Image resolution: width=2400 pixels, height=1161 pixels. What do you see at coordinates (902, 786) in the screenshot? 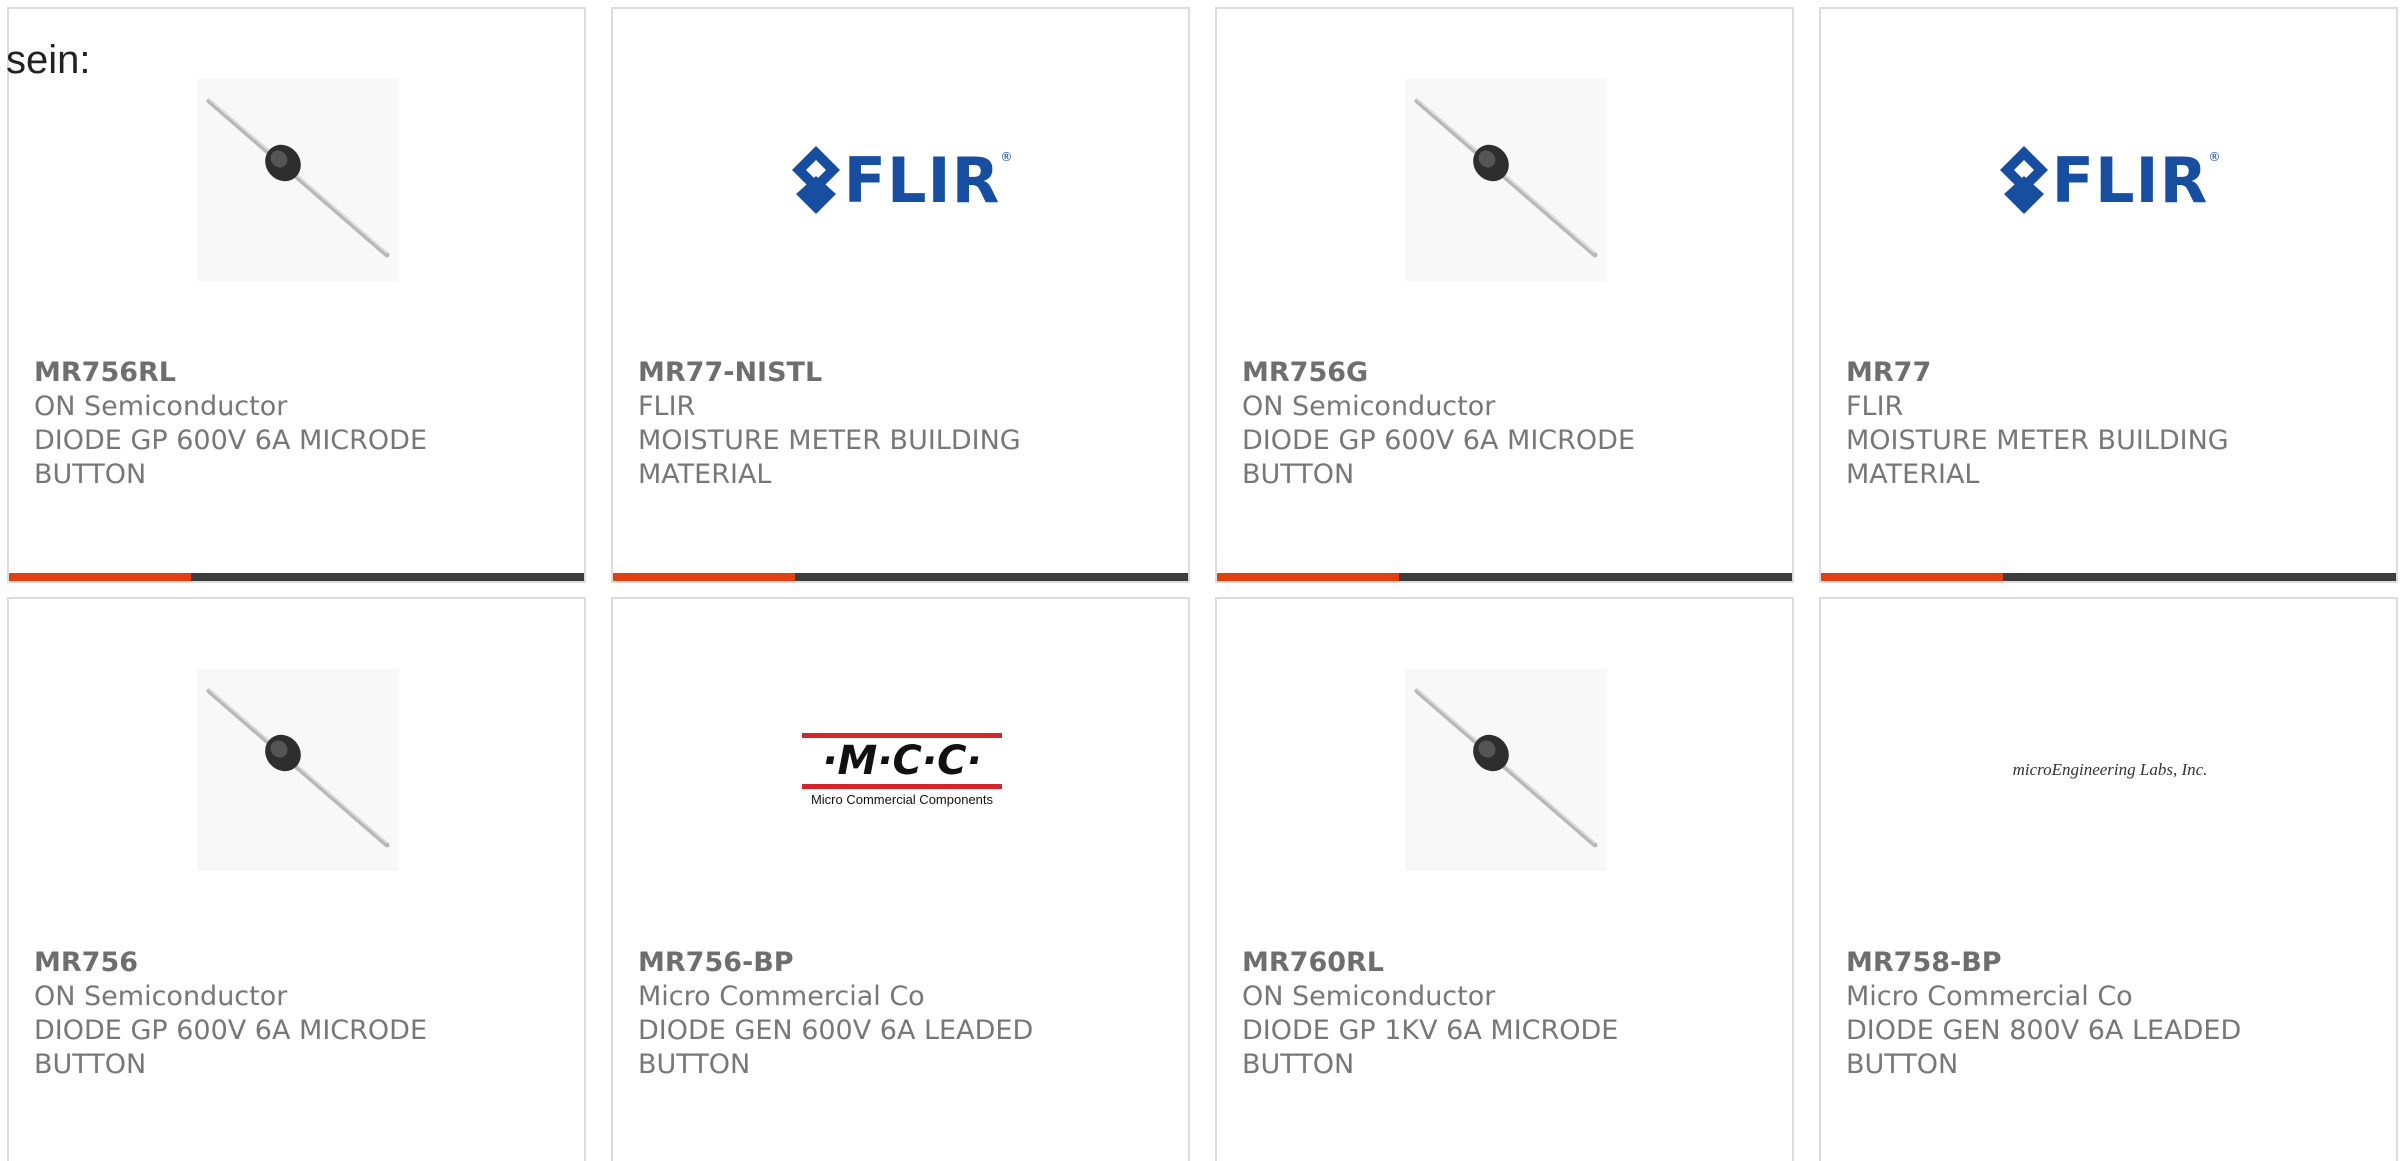
I see `mcc-logo-rule` at bounding box center [902, 786].